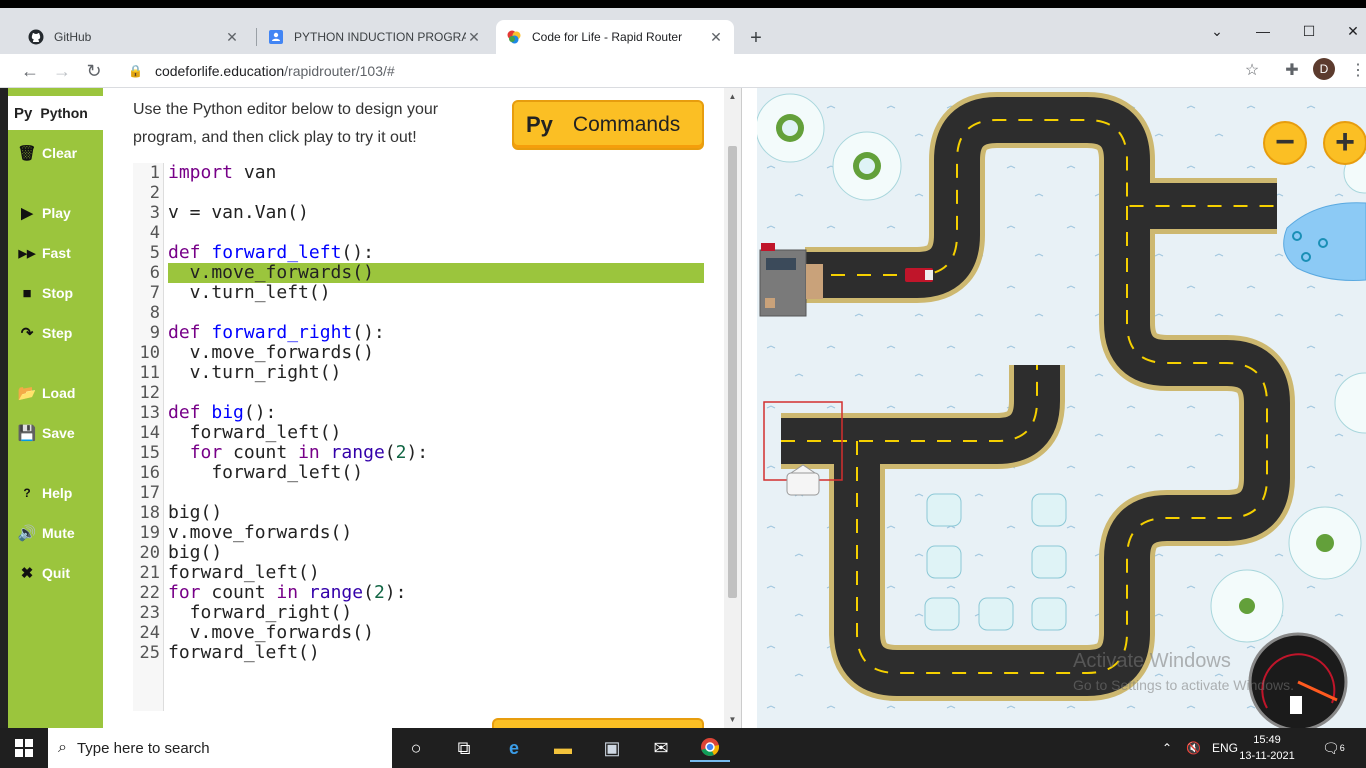 This screenshot has height=768, width=1366. Describe the element at coordinates (1267, 748) in the screenshot. I see `system-clock: 15:49 13-11-2021` at that location.